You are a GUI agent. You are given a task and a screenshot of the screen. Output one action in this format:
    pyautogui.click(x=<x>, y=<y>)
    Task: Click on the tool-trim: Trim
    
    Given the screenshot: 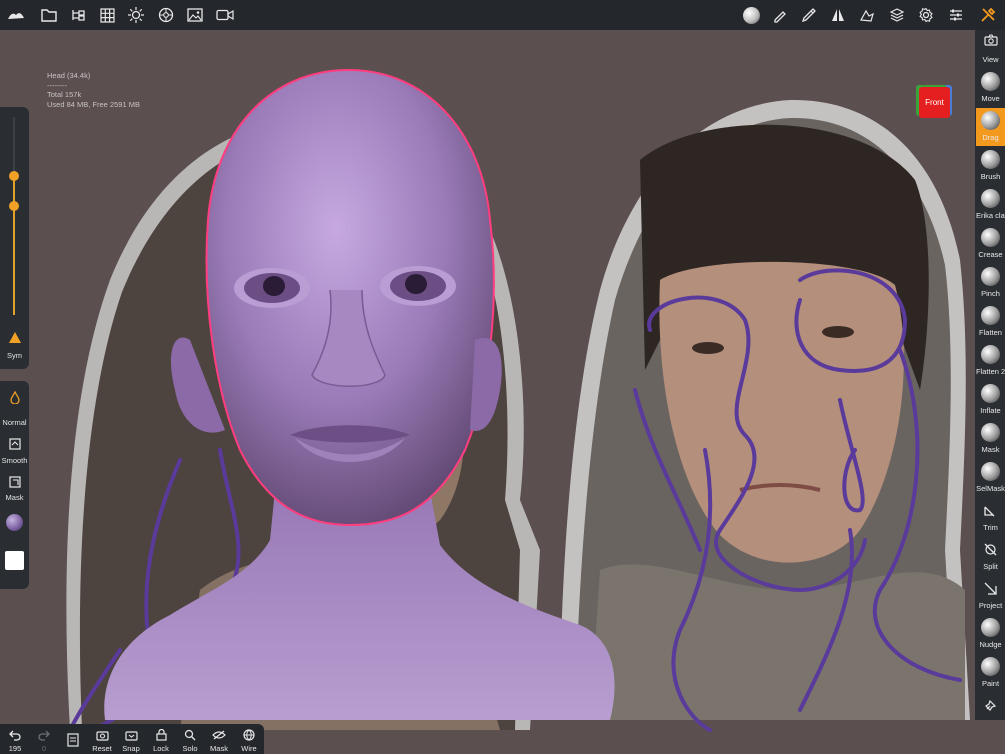 What is the action you would take?
    pyautogui.click(x=990, y=517)
    